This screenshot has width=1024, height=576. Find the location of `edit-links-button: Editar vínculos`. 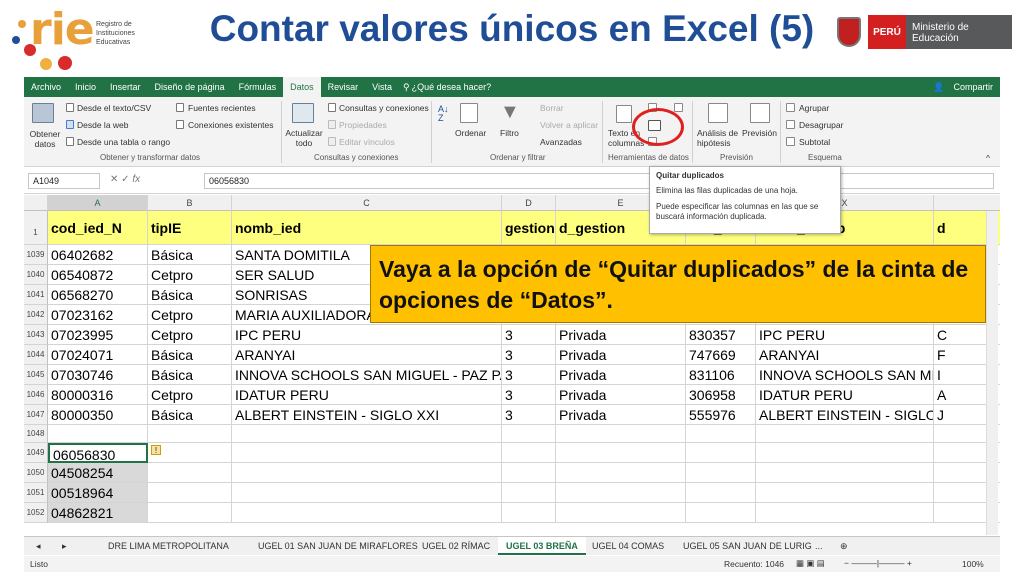

edit-links-button: Editar vínculos is located at coordinates (367, 142).